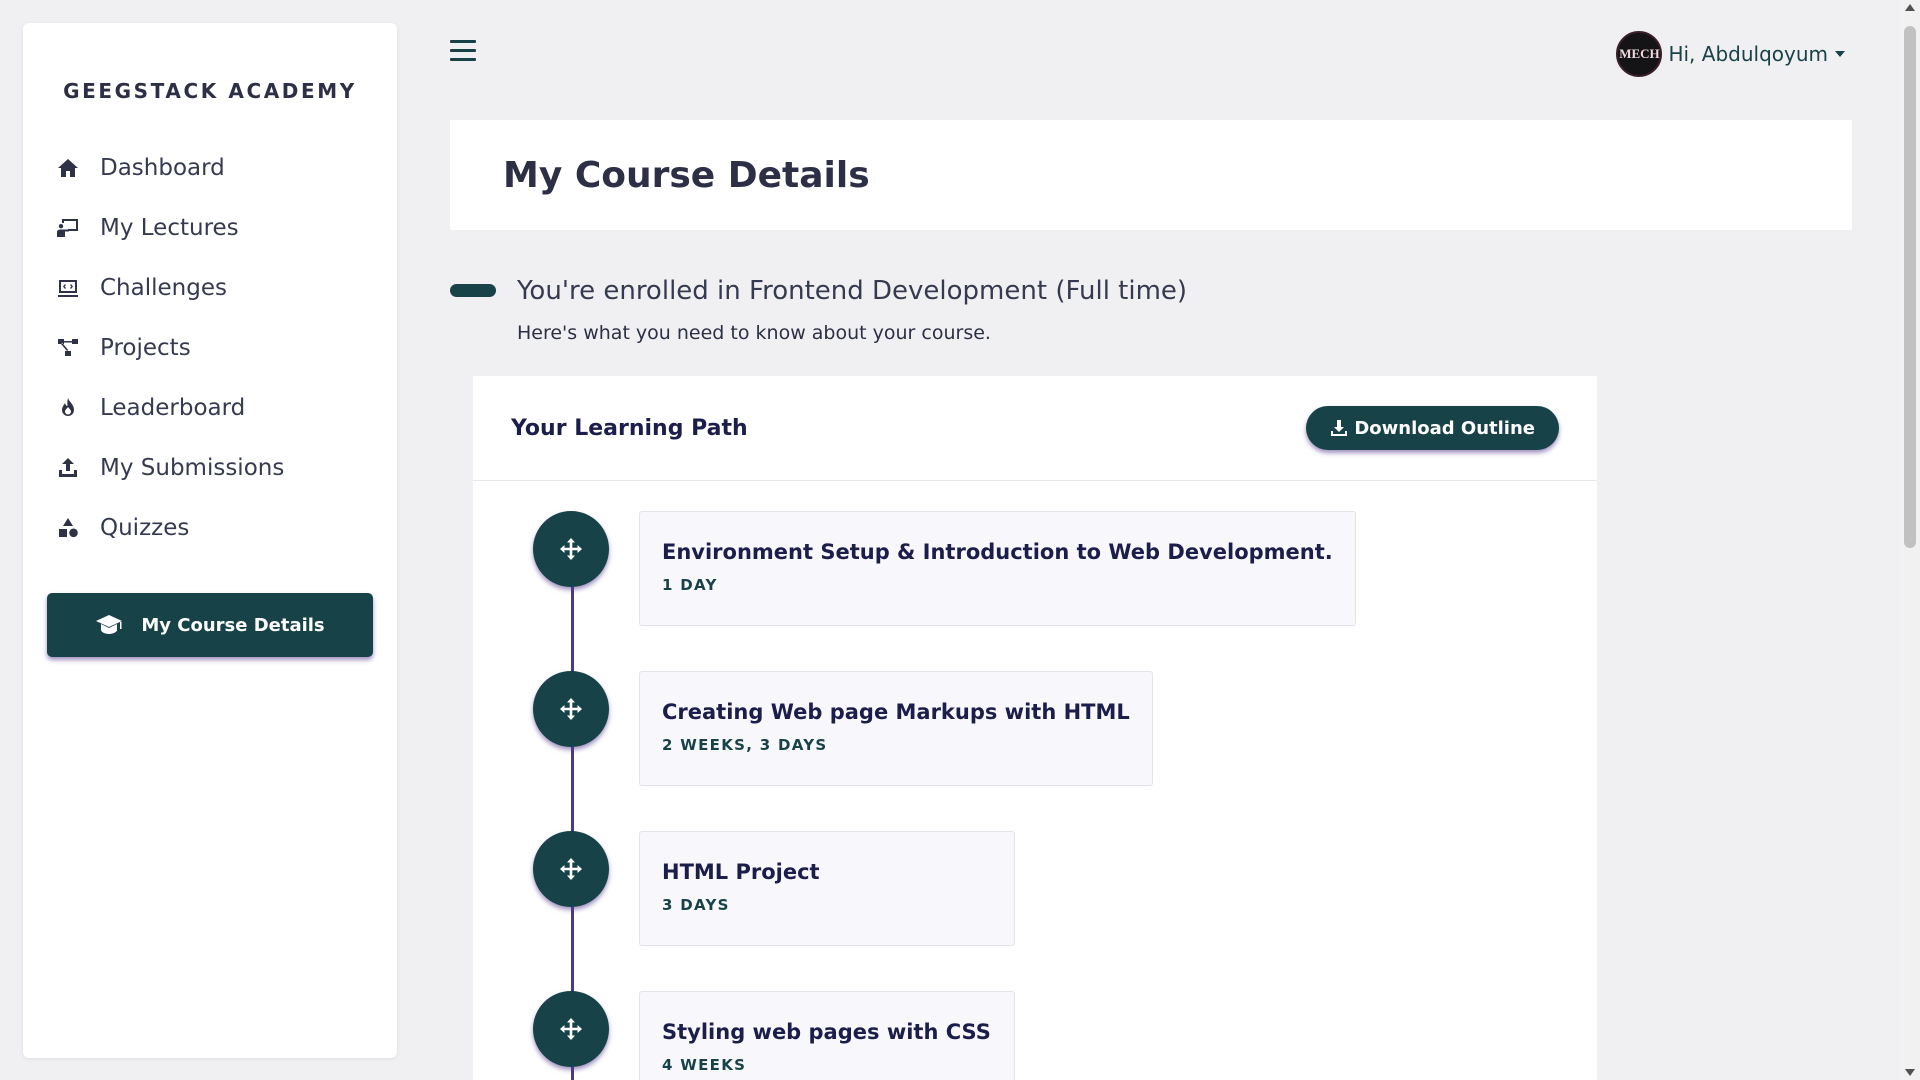 Image resolution: width=1920 pixels, height=1080 pixels. I want to click on download-icon, so click(1339, 428).